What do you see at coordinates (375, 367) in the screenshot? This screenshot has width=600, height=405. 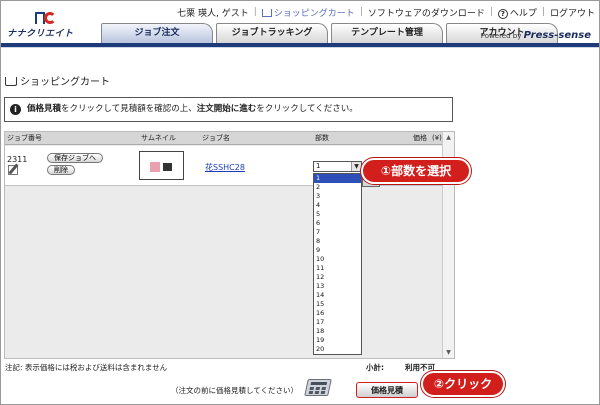 I see `subtotal-label: 小計:` at bounding box center [375, 367].